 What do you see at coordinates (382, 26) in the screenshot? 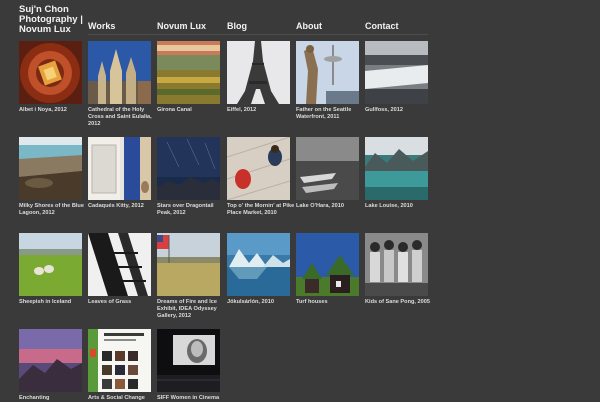
I see `nav-contact: Contact` at bounding box center [382, 26].